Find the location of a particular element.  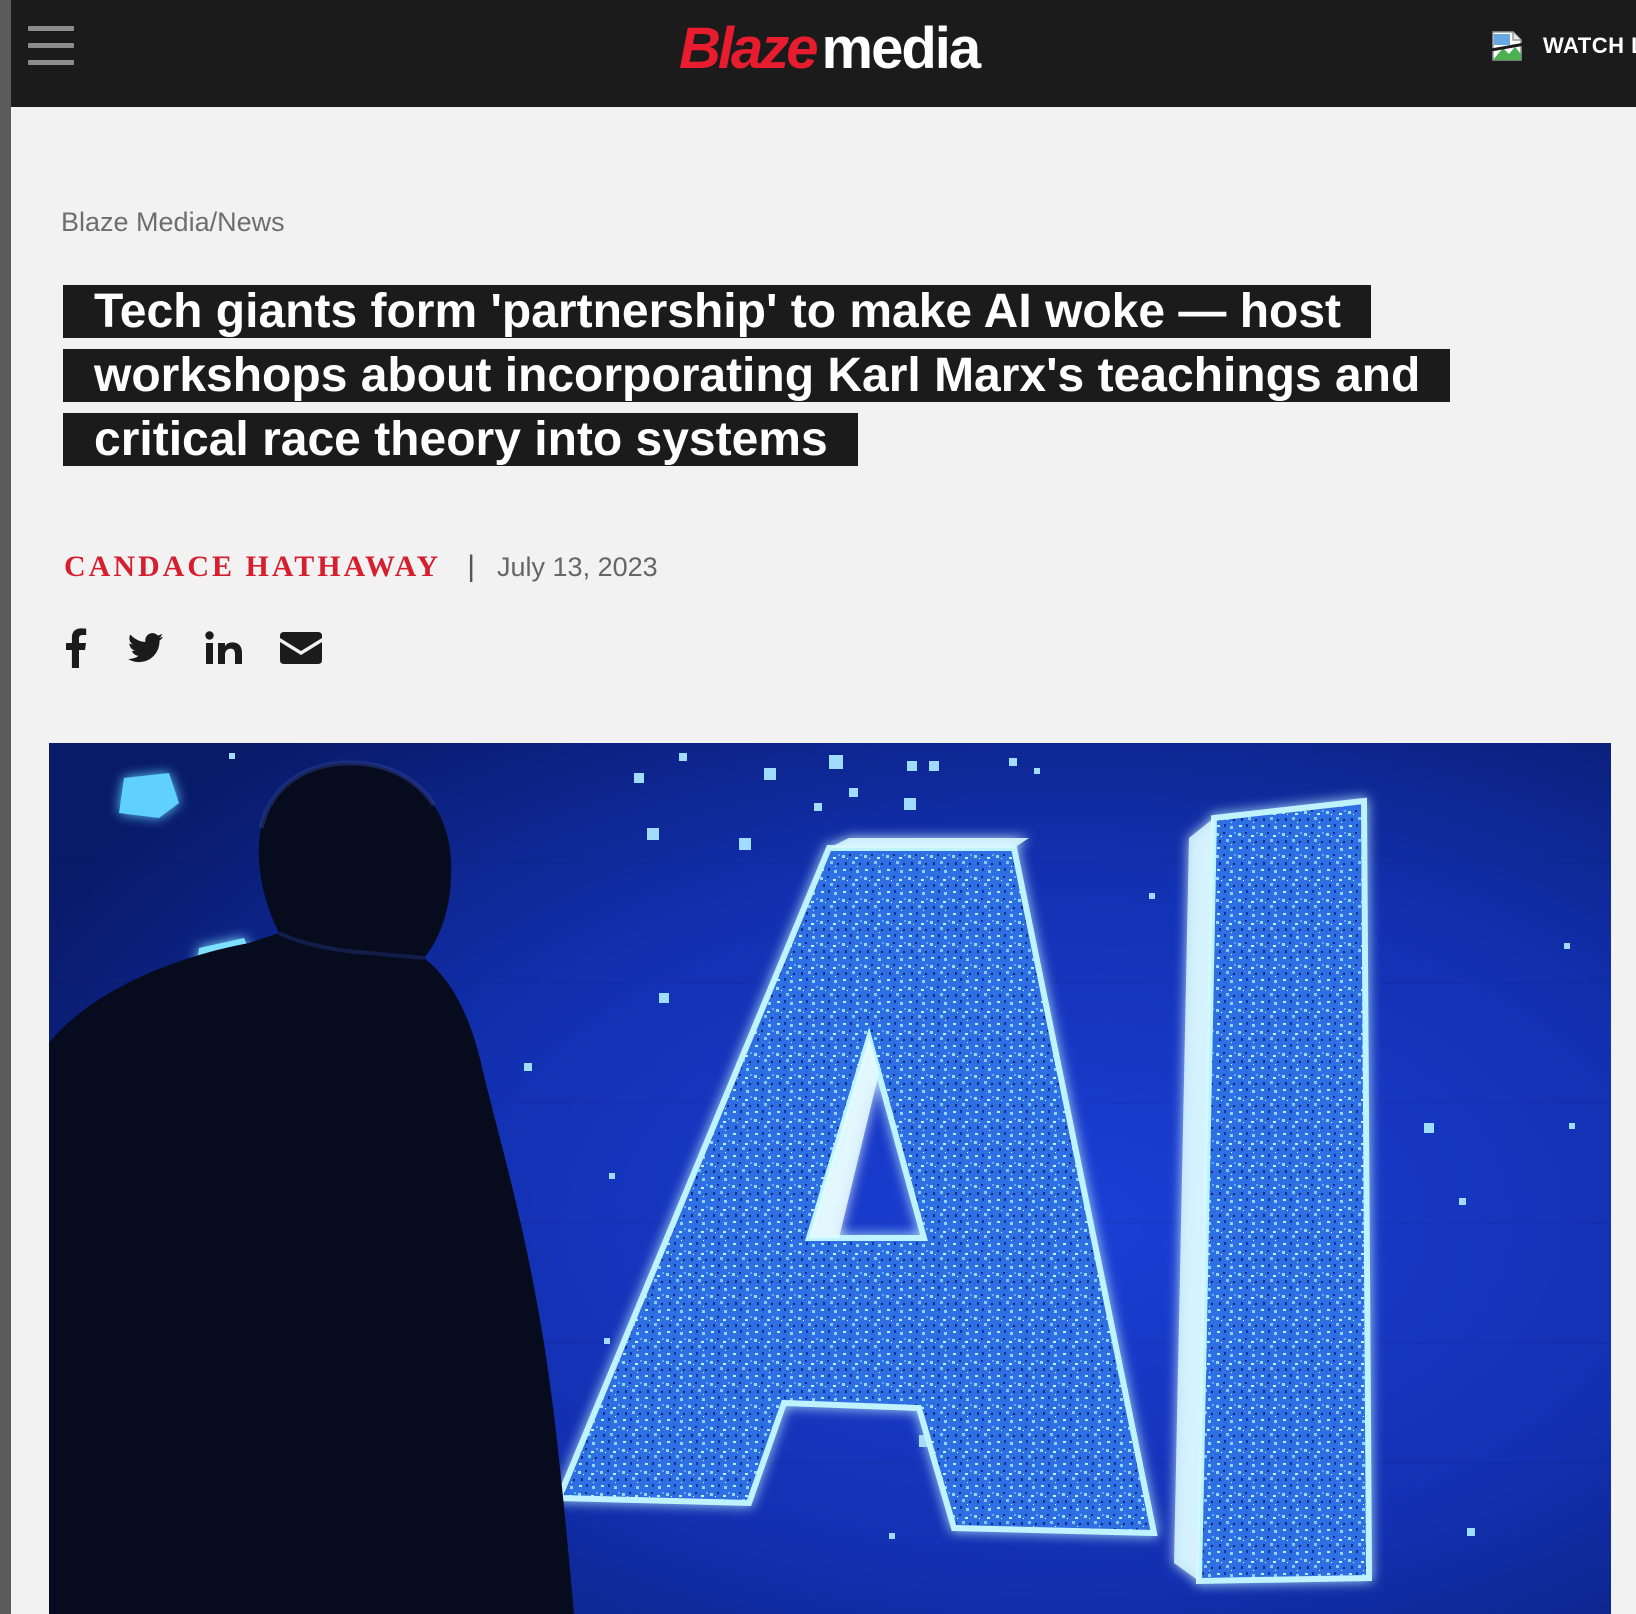

twitter-icon is located at coordinates (146, 648).